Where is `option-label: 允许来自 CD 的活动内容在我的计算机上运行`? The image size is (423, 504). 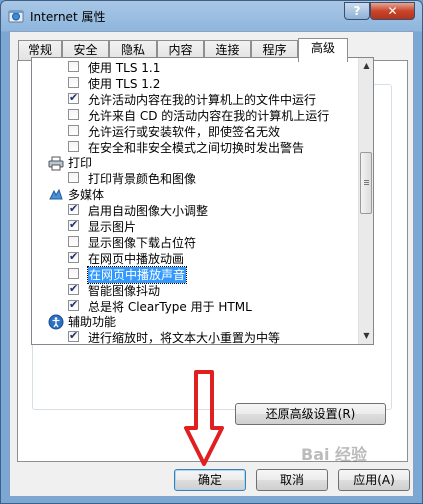 option-label: 允许来自 CD 的活动内容在我的计算机上运行 is located at coordinates (209, 116).